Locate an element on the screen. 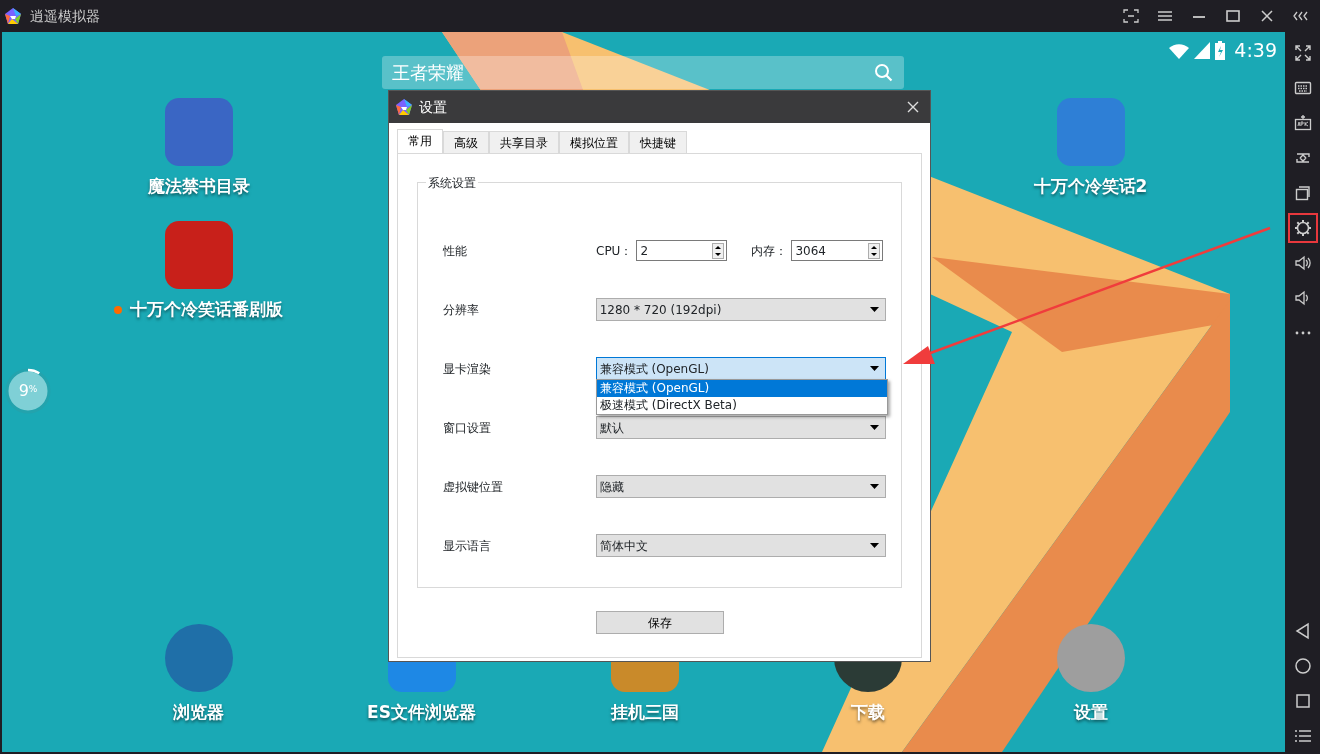  tab: 模拟位置 is located at coordinates (594, 142).